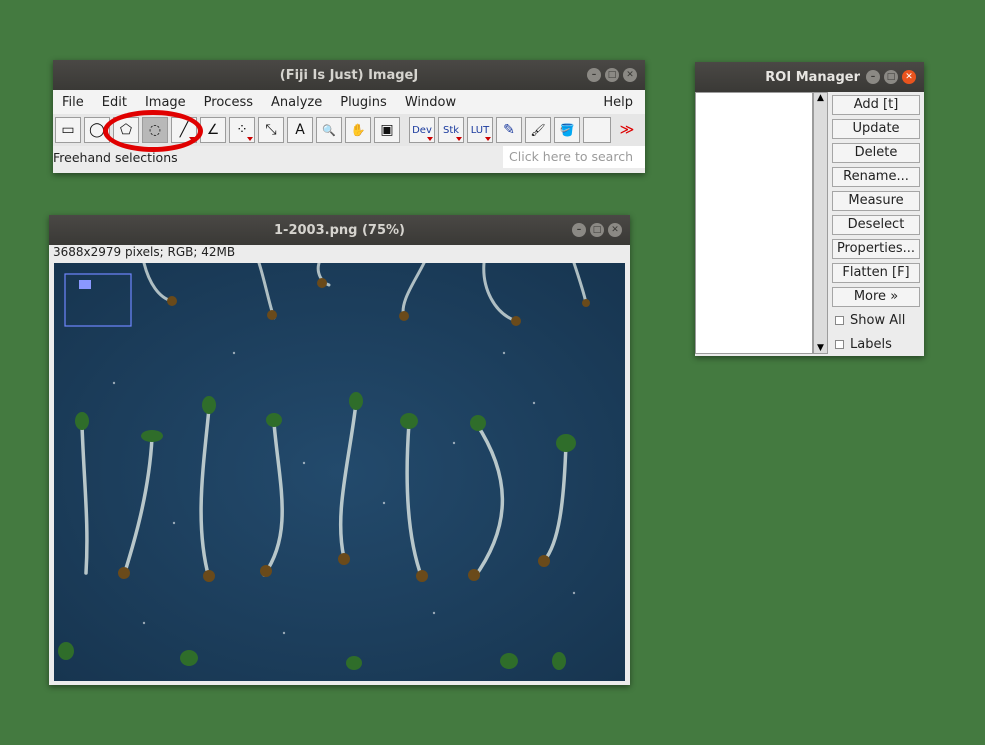 This screenshot has width=985, height=745. What do you see at coordinates (876, 201) in the screenshot?
I see `measure-button: Measure` at bounding box center [876, 201].